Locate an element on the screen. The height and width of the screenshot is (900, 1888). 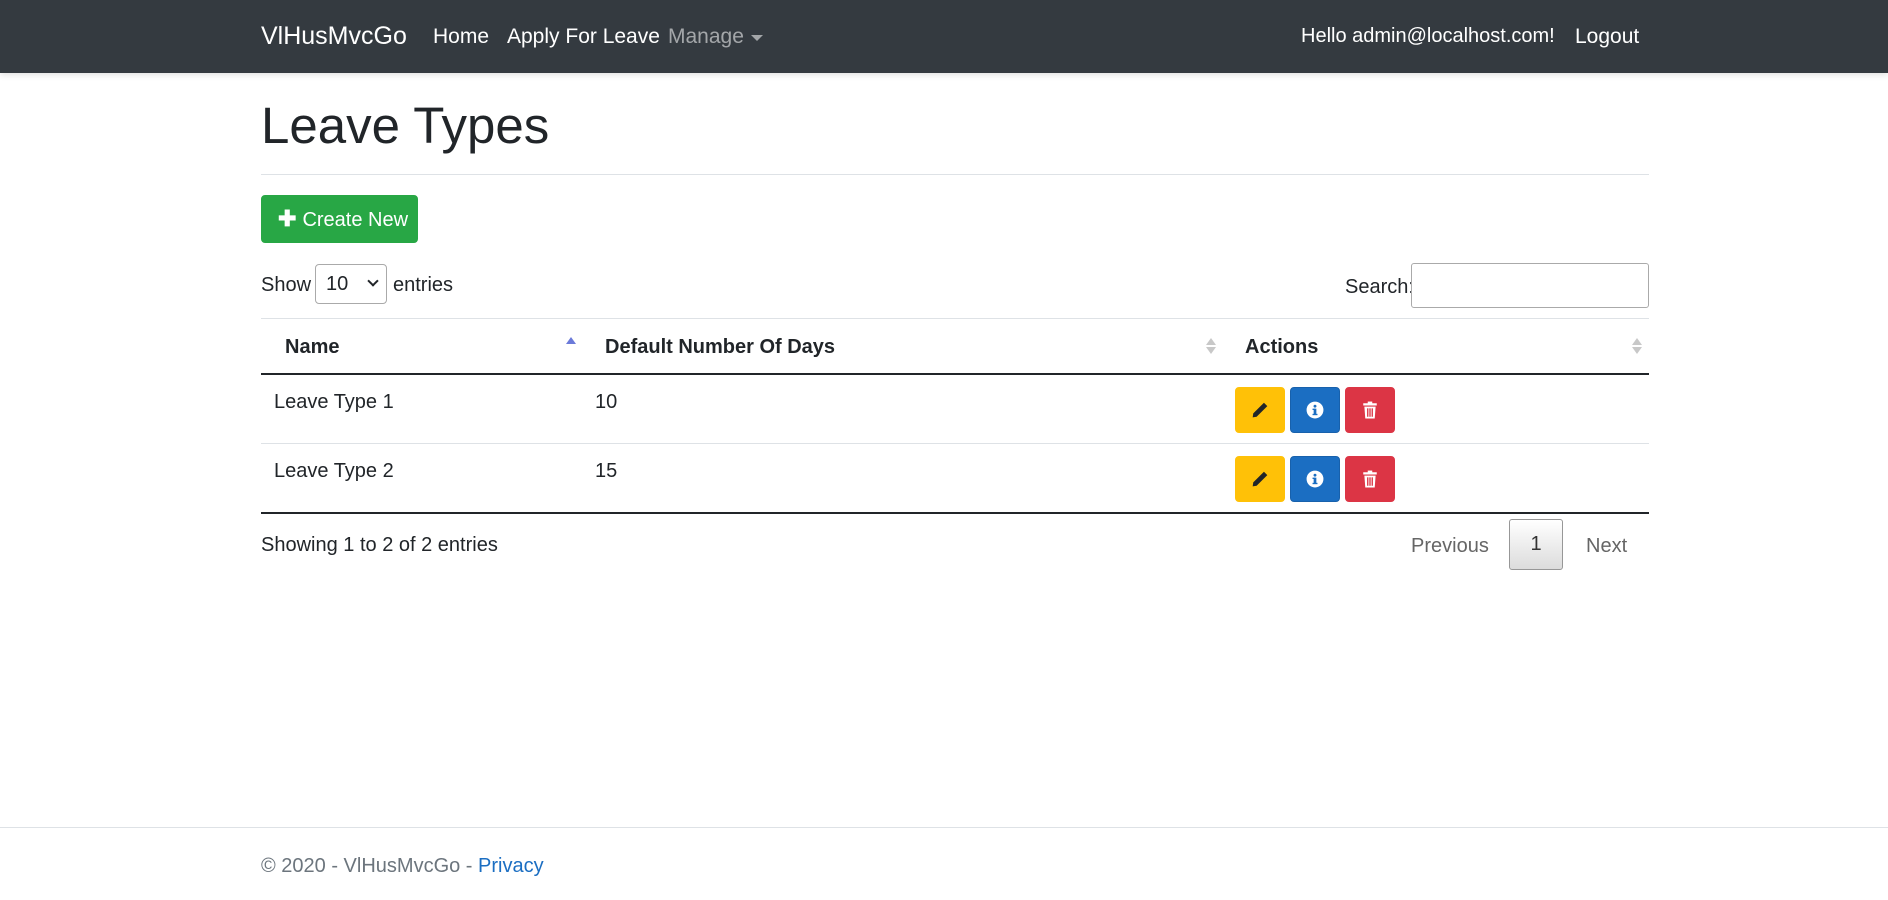
pagination-previous: Previous is located at coordinates (1450, 546).